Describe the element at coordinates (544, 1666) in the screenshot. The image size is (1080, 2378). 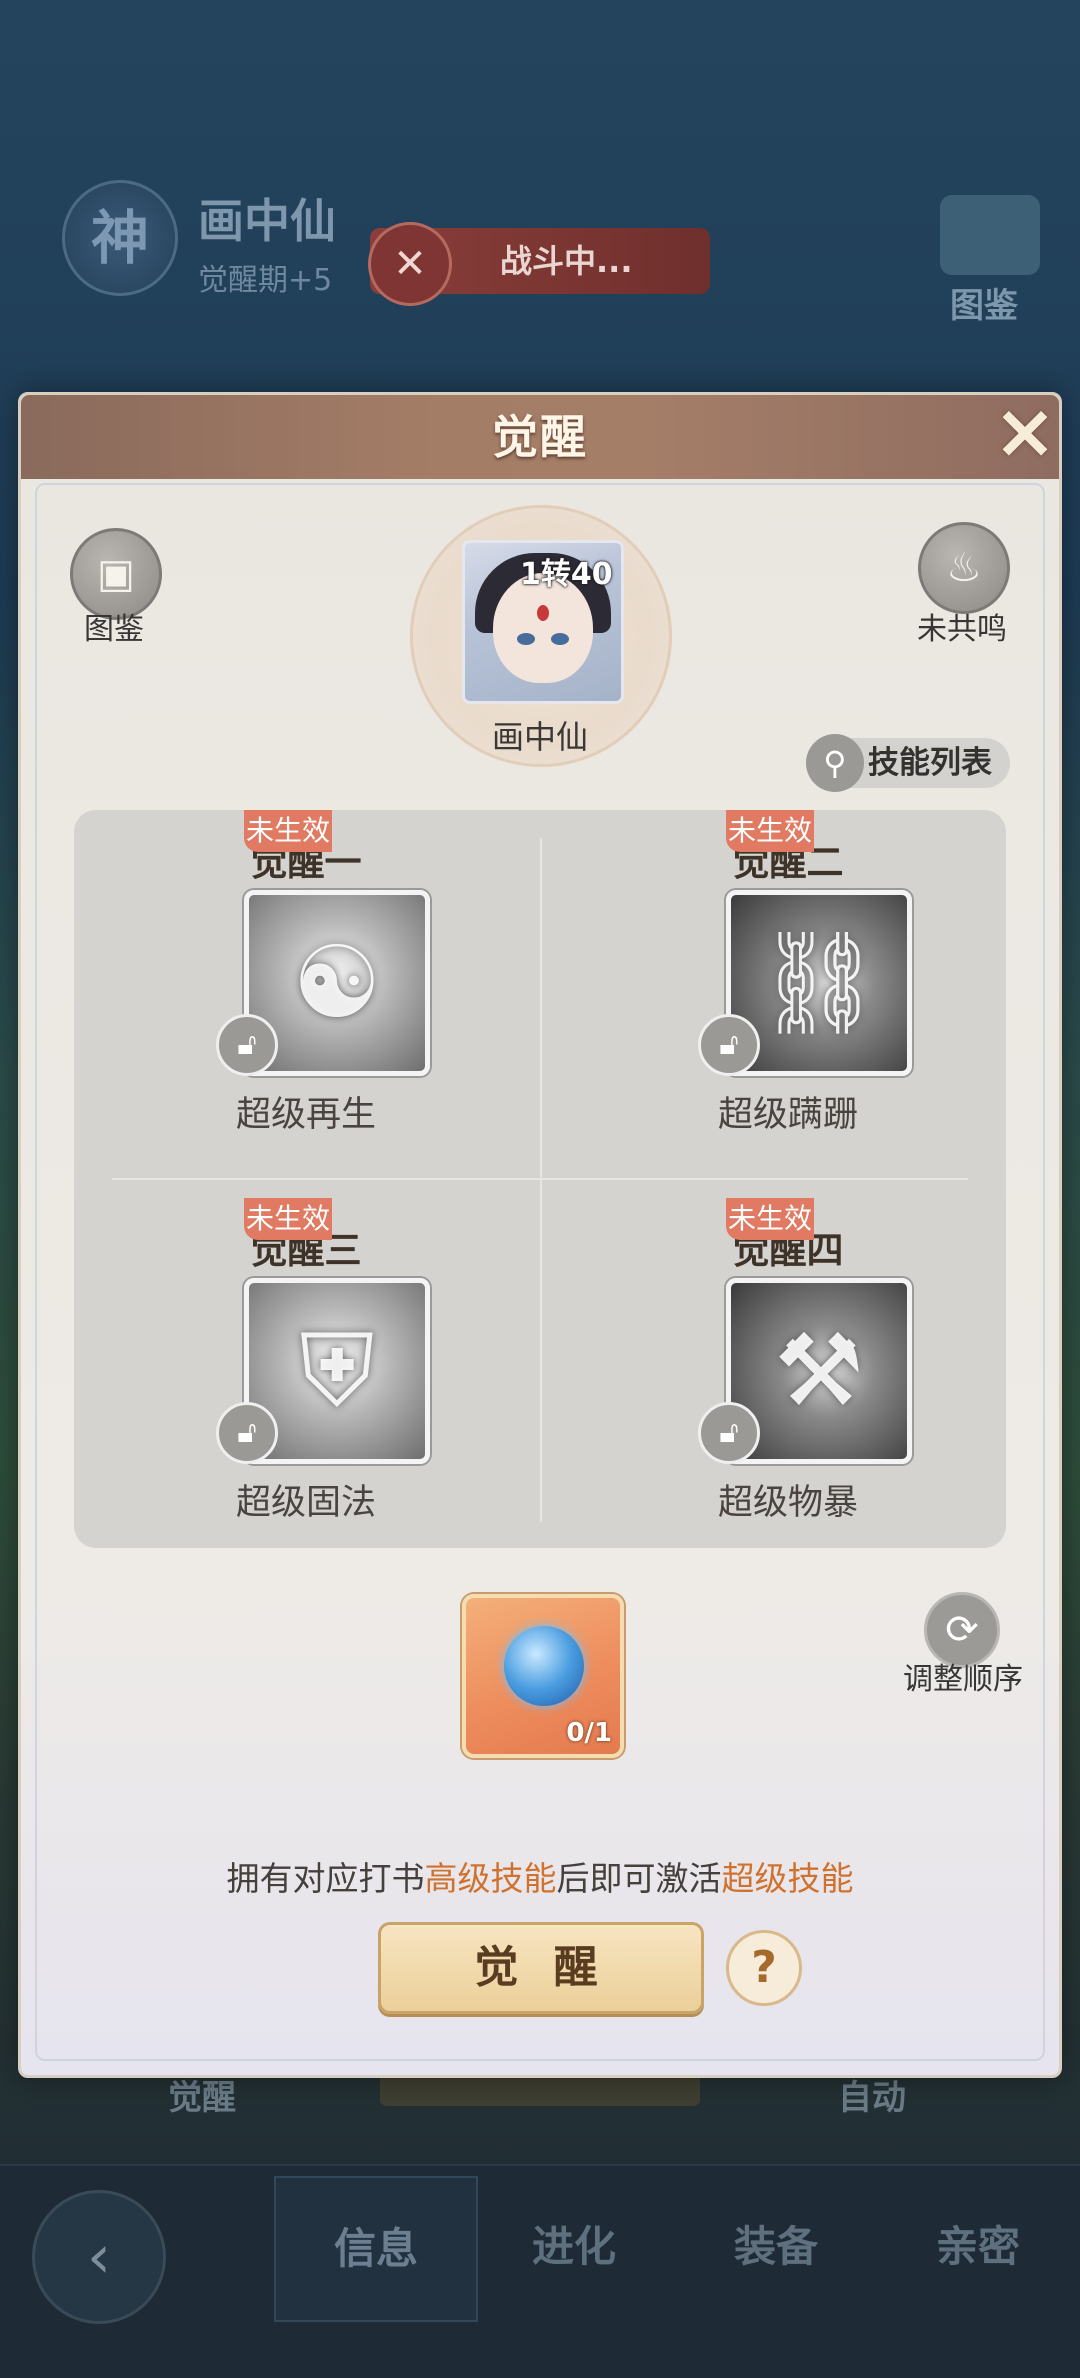
I see `spirit-orb-icon` at that location.